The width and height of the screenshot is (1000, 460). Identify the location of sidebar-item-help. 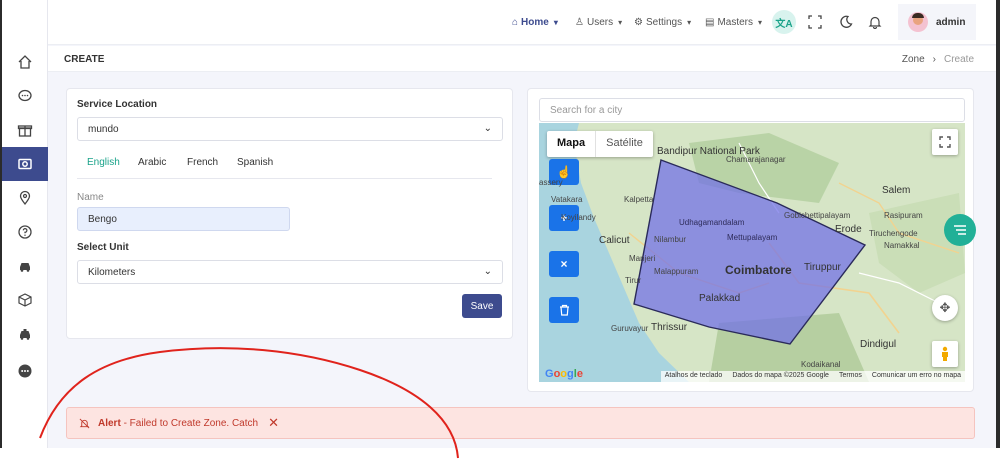
(25, 232).